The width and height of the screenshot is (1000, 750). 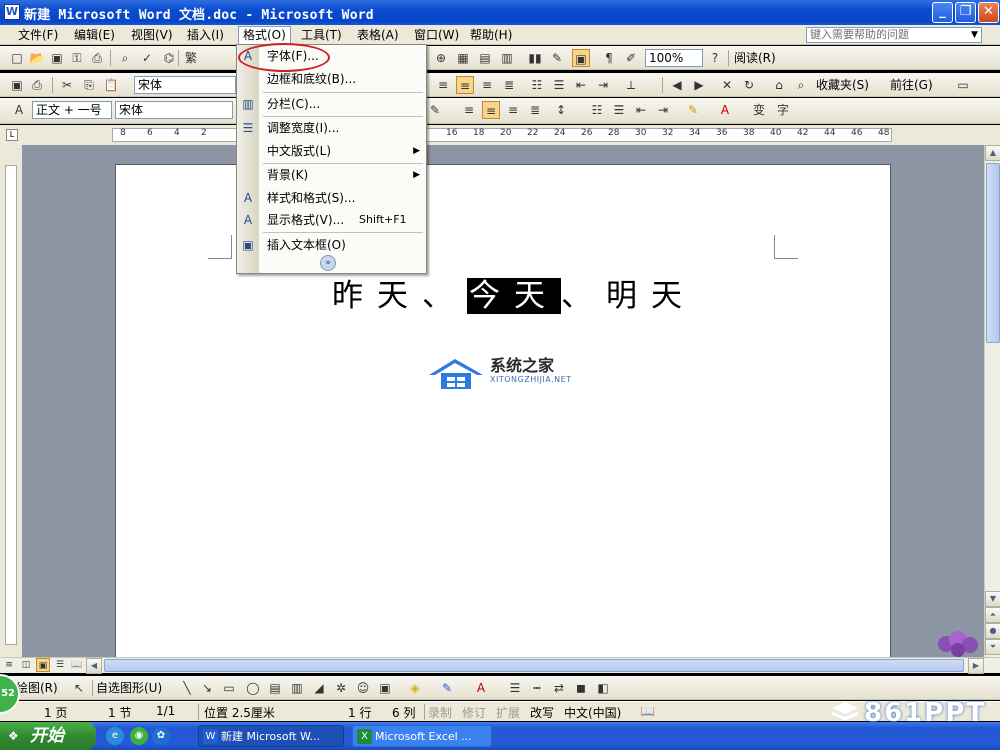 What do you see at coordinates (674, 58) in the screenshot?
I see `zoom-combo: 100%` at bounding box center [674, 58].